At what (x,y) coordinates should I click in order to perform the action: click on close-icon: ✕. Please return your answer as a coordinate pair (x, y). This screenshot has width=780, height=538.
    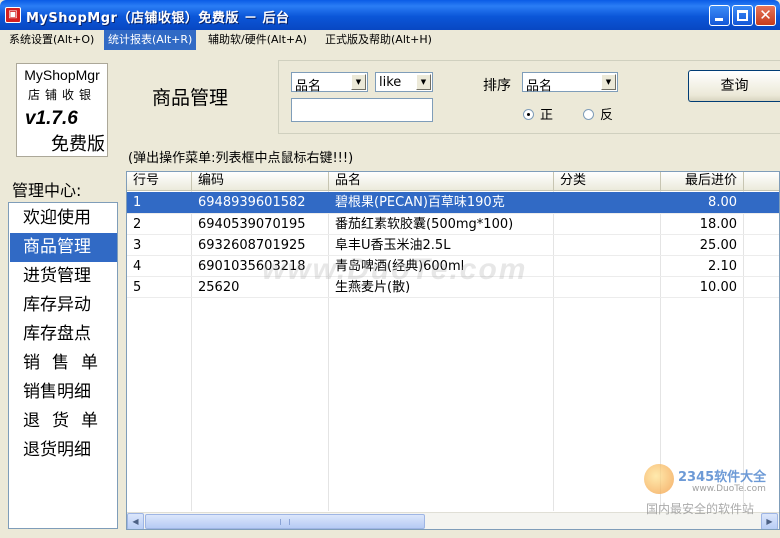
    Looking at the image, I should click on (765, 15).